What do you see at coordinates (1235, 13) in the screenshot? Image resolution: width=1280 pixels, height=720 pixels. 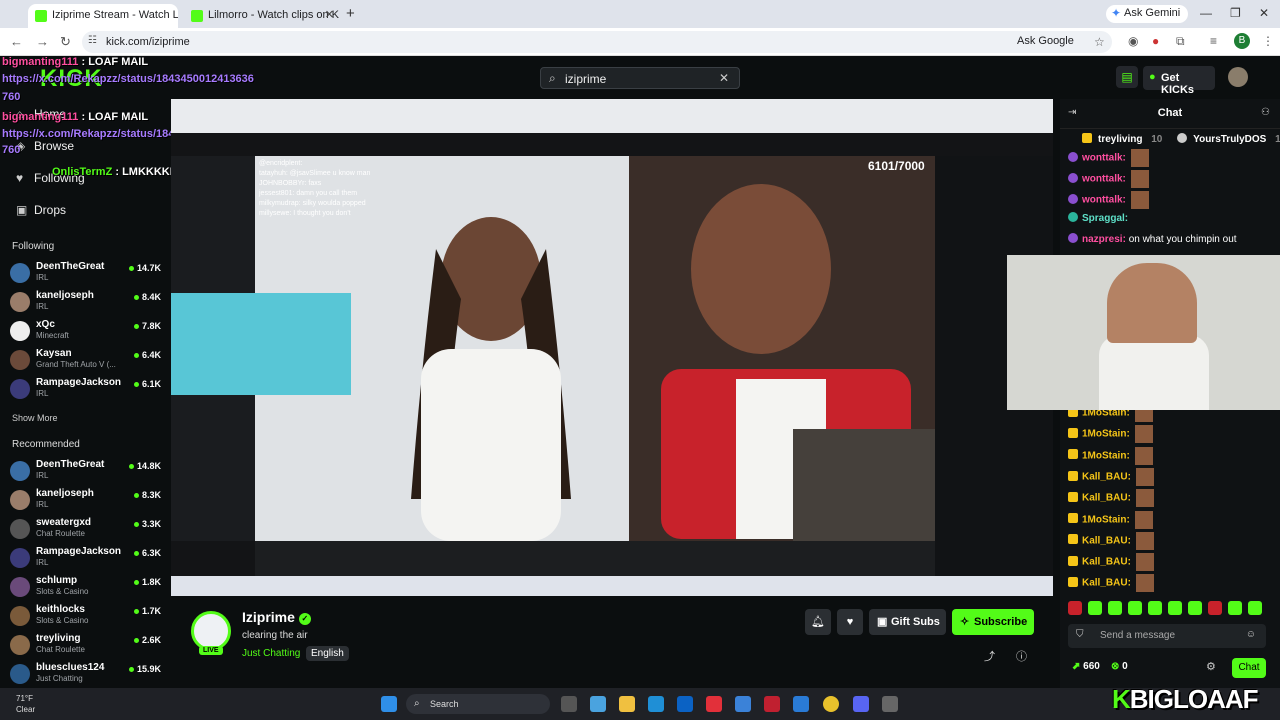 I see `maximize-icon: ❐` at bounding box center [1235, 13].